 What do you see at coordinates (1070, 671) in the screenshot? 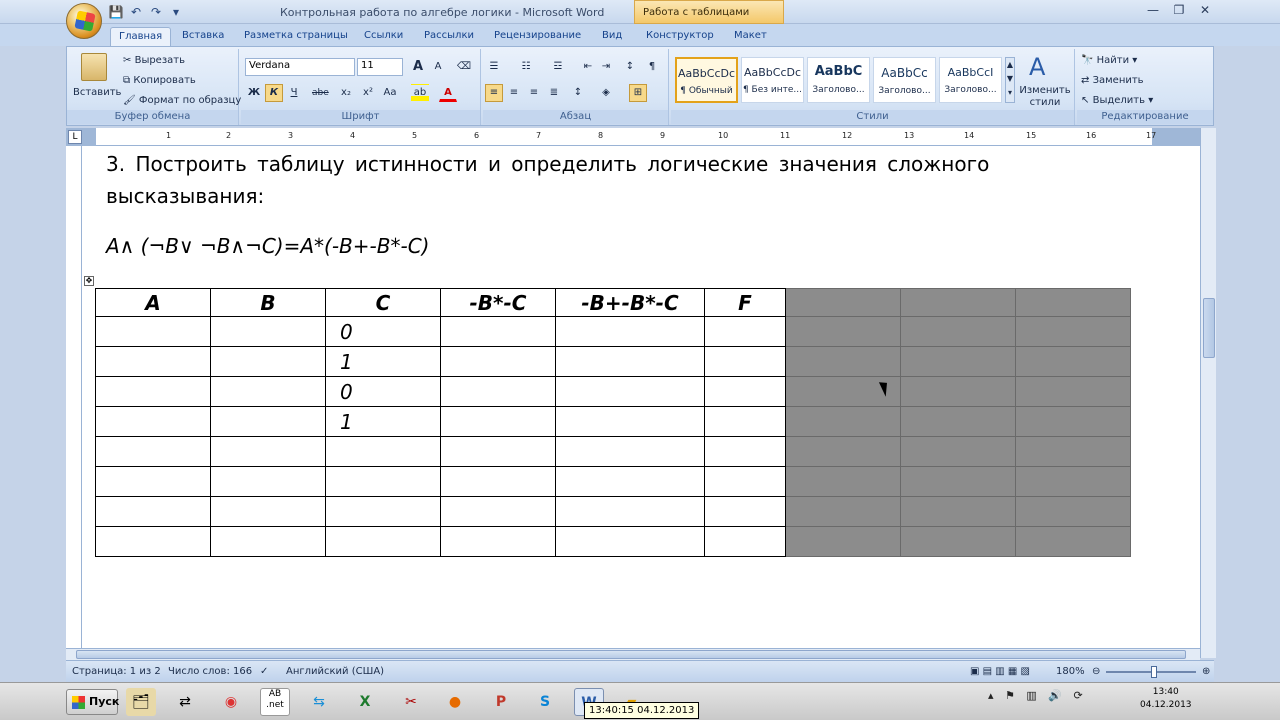
I see `zoom-level: 180%` at bounding box center [1070, 671].